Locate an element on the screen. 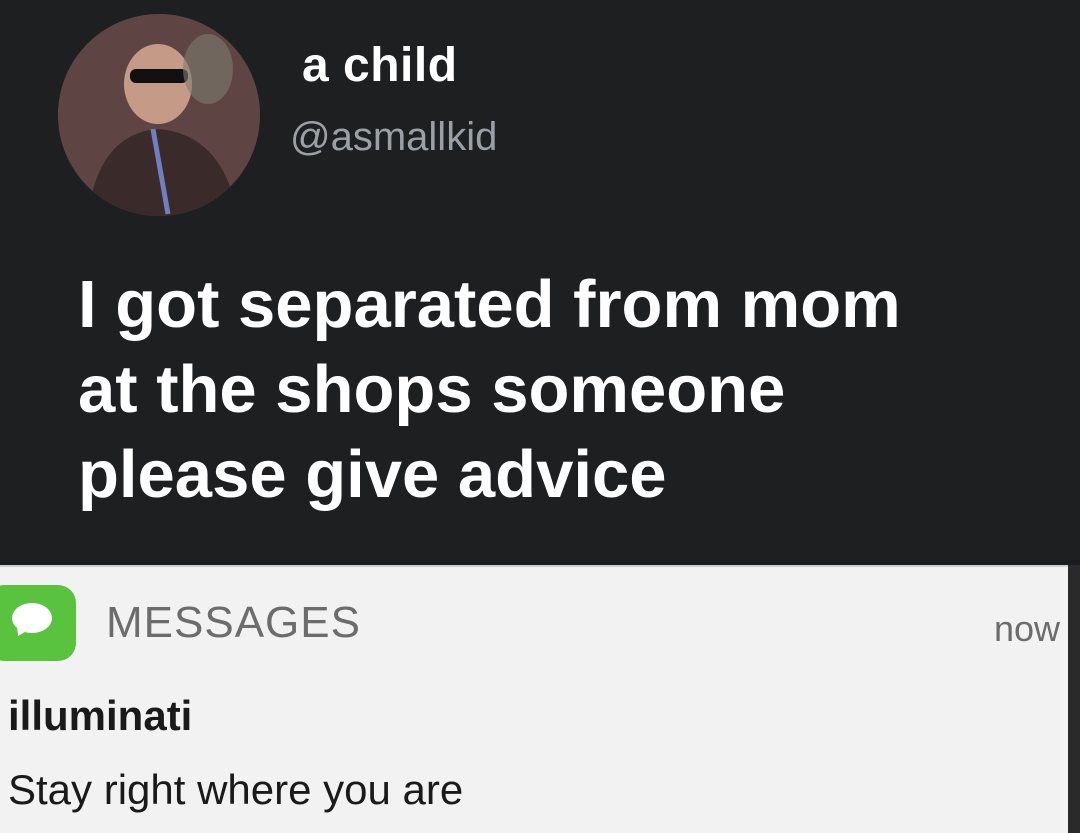  avatar-photo-icon is located at coordinates (159, 115).